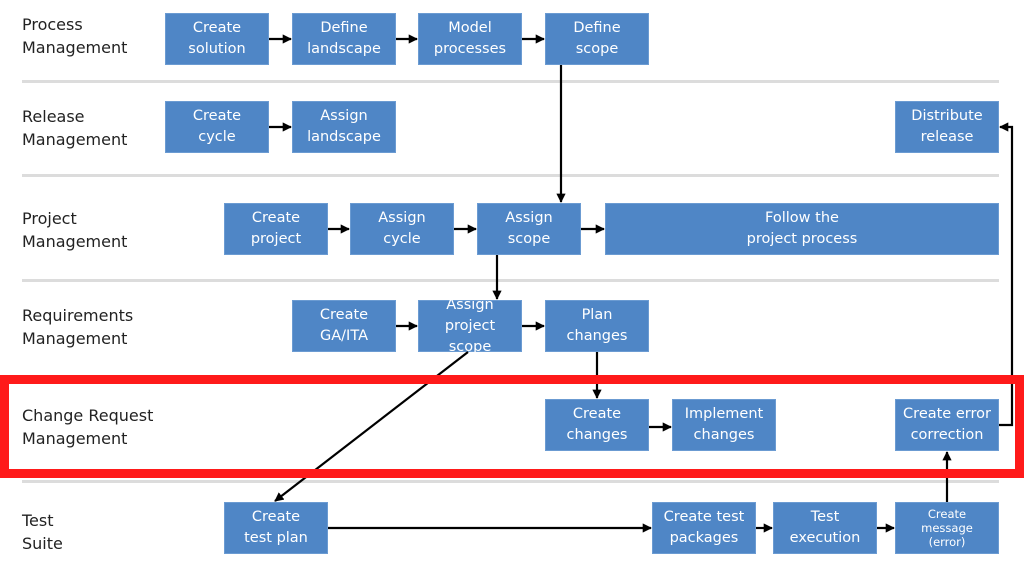 This screenshot has width=1024, height=576. What do you see at coordinates (75, 128) in the screenshot?
I see `lane-label-release-management: Release Management` at bounding box center [75, 128].